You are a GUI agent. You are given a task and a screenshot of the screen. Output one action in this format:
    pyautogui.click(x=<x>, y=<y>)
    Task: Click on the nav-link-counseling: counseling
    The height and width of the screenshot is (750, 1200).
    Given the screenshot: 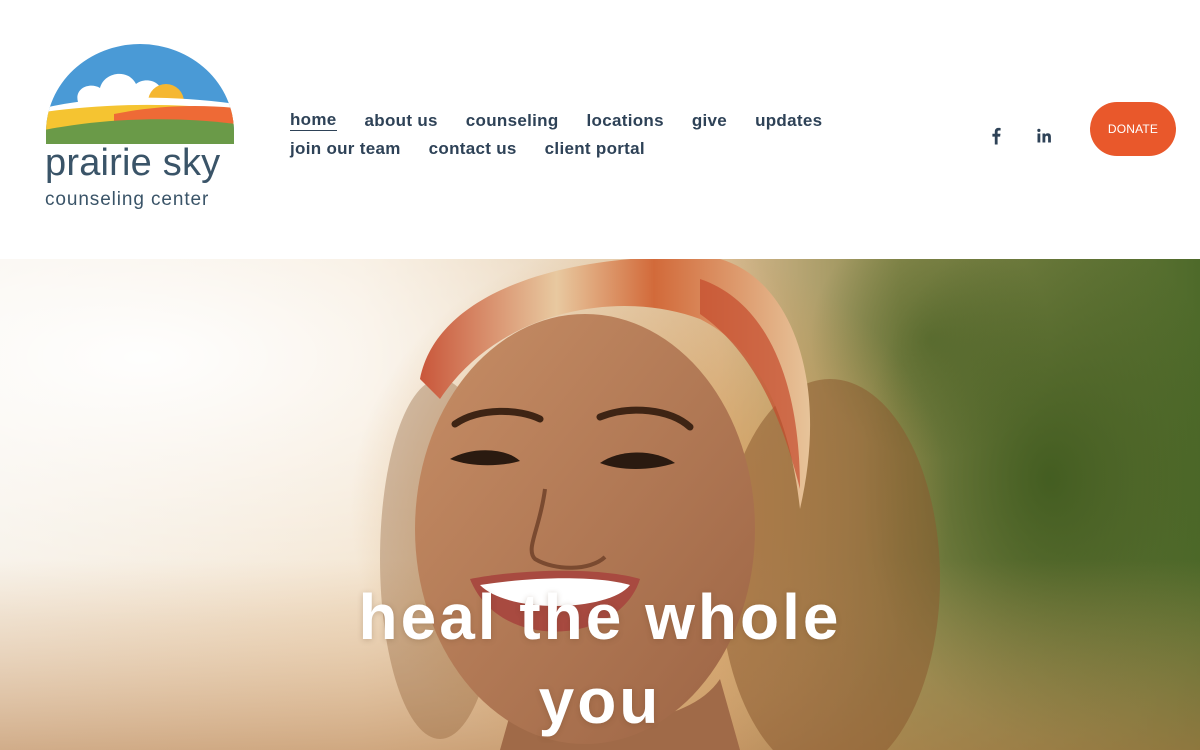 What is the action you would take?
    pyautogui.click(x=512, y=121)
    